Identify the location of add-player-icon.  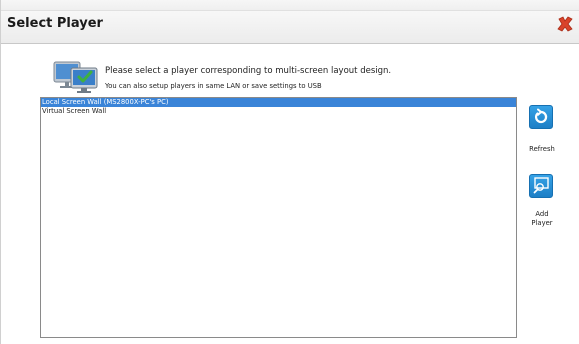
(541, 185).